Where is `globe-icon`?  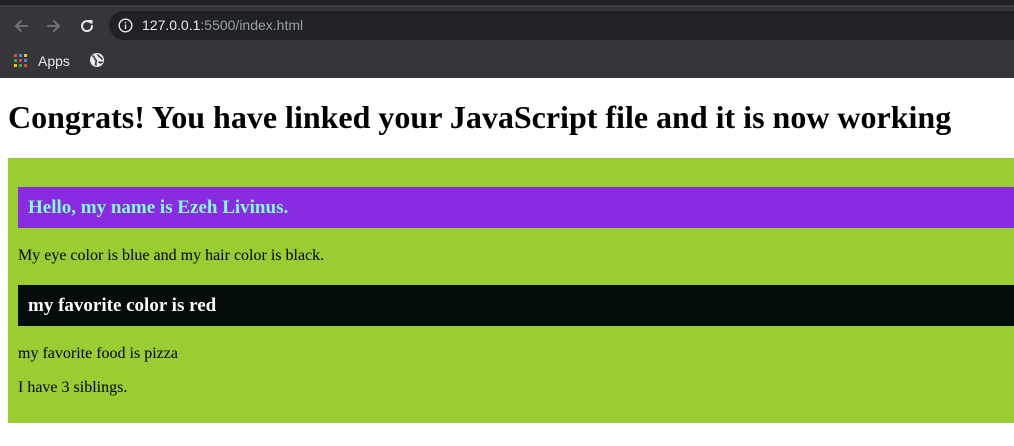
globe-icon is located at coordinates (97, 60).